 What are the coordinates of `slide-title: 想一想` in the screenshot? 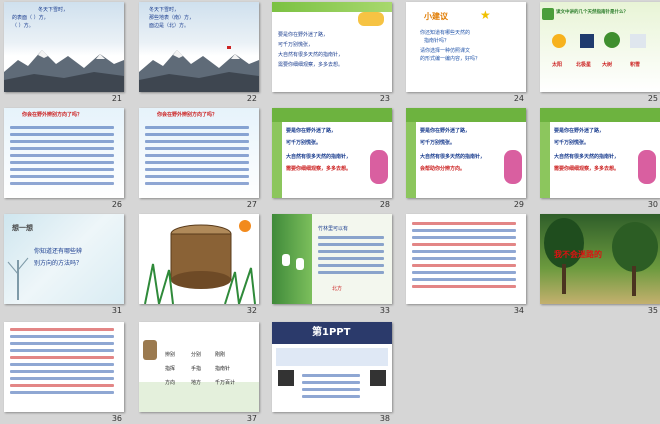 It's located at (22, 228).